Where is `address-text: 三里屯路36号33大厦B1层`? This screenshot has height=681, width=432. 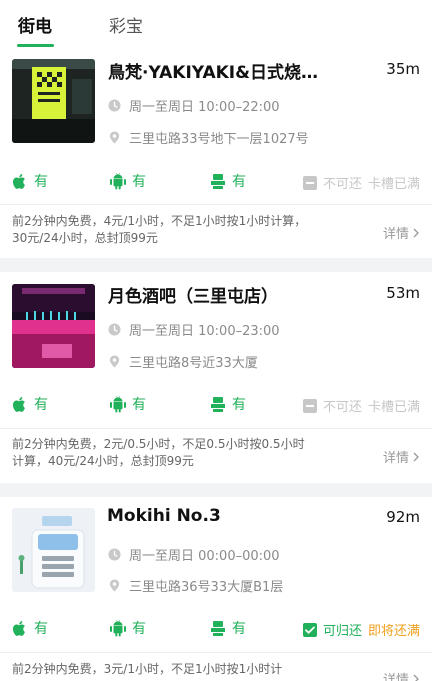 address-text: 三里屯路36号33大厦B1层 is located at coordinates (206, 587).